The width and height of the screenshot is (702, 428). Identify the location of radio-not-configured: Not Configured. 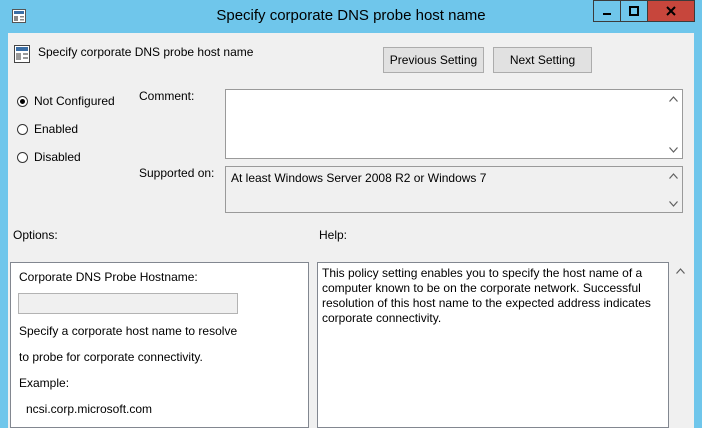
(66, 101).